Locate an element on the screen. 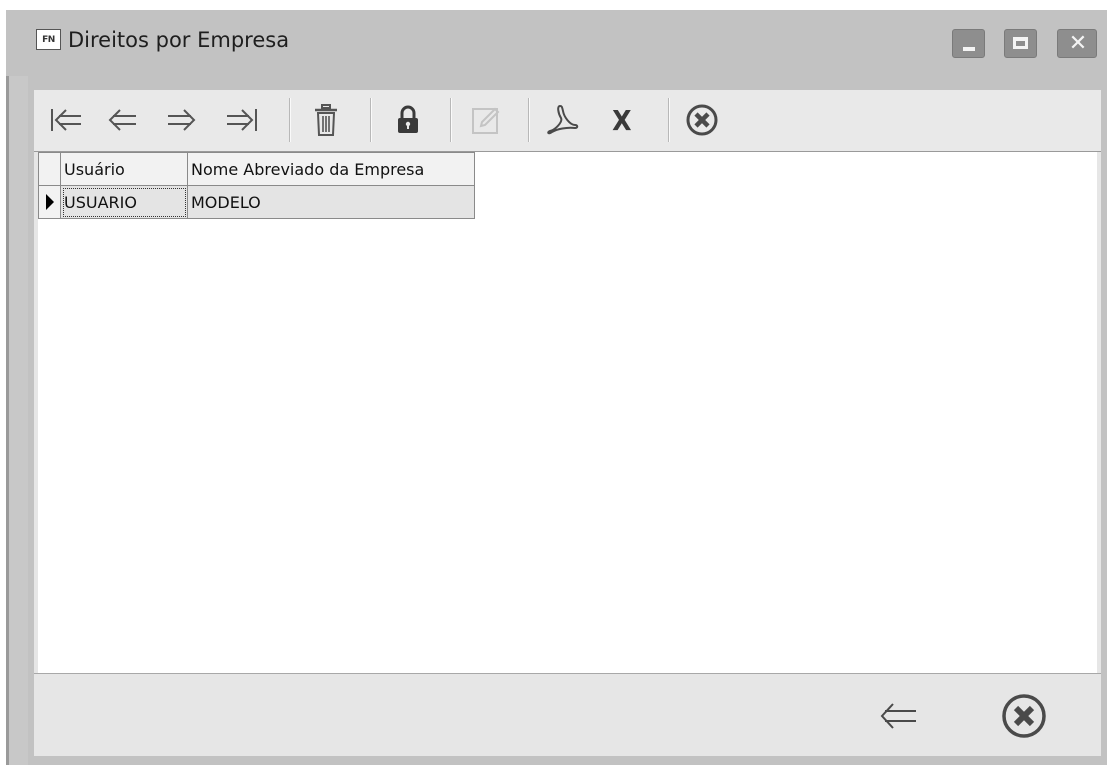 Image resolution: width=1107 pixels, height=765 pixels. maximize-icon is located at coordinates (1020, 43).